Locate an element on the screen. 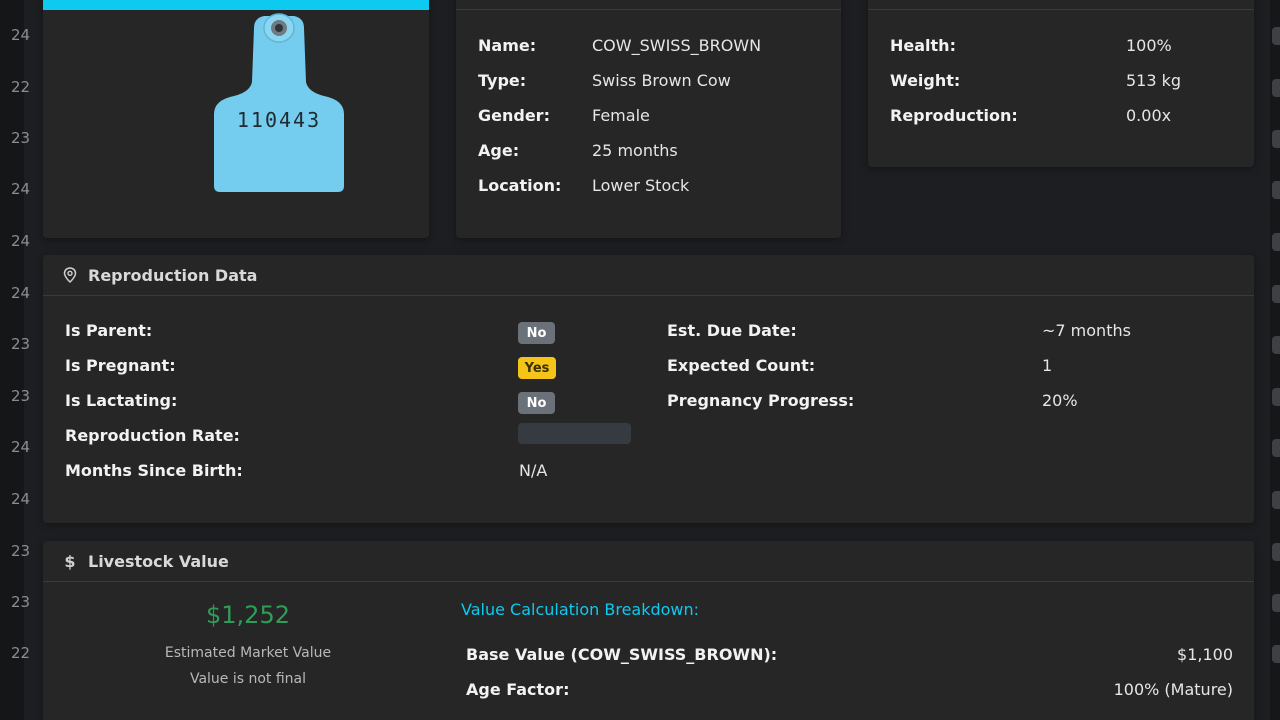 The image size is (1280, 720). repro-value: 20% is located at coordinates (1060, 400).